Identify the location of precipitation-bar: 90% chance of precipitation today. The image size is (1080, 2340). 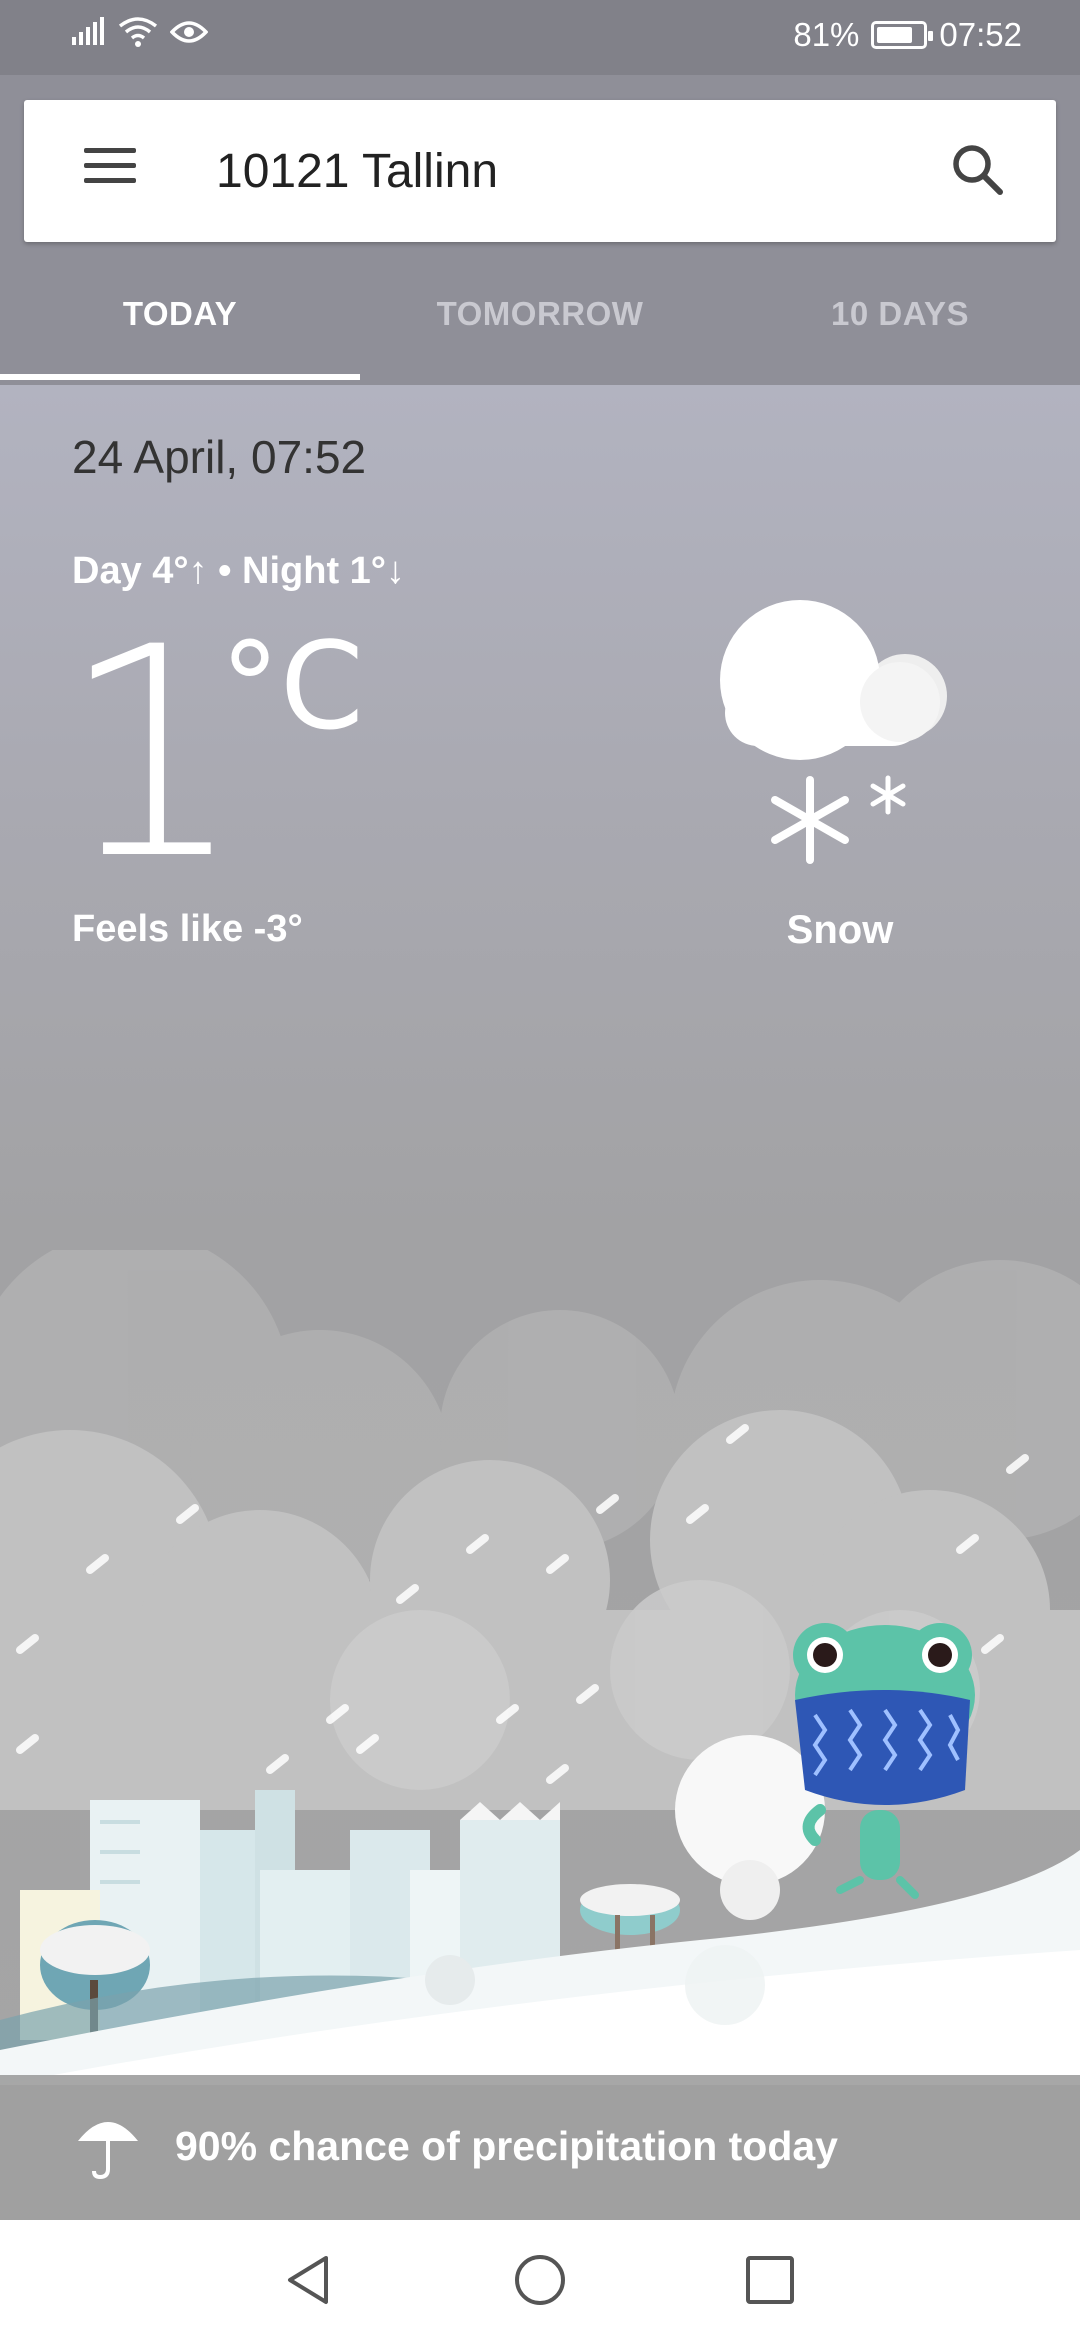
(540, 2147).